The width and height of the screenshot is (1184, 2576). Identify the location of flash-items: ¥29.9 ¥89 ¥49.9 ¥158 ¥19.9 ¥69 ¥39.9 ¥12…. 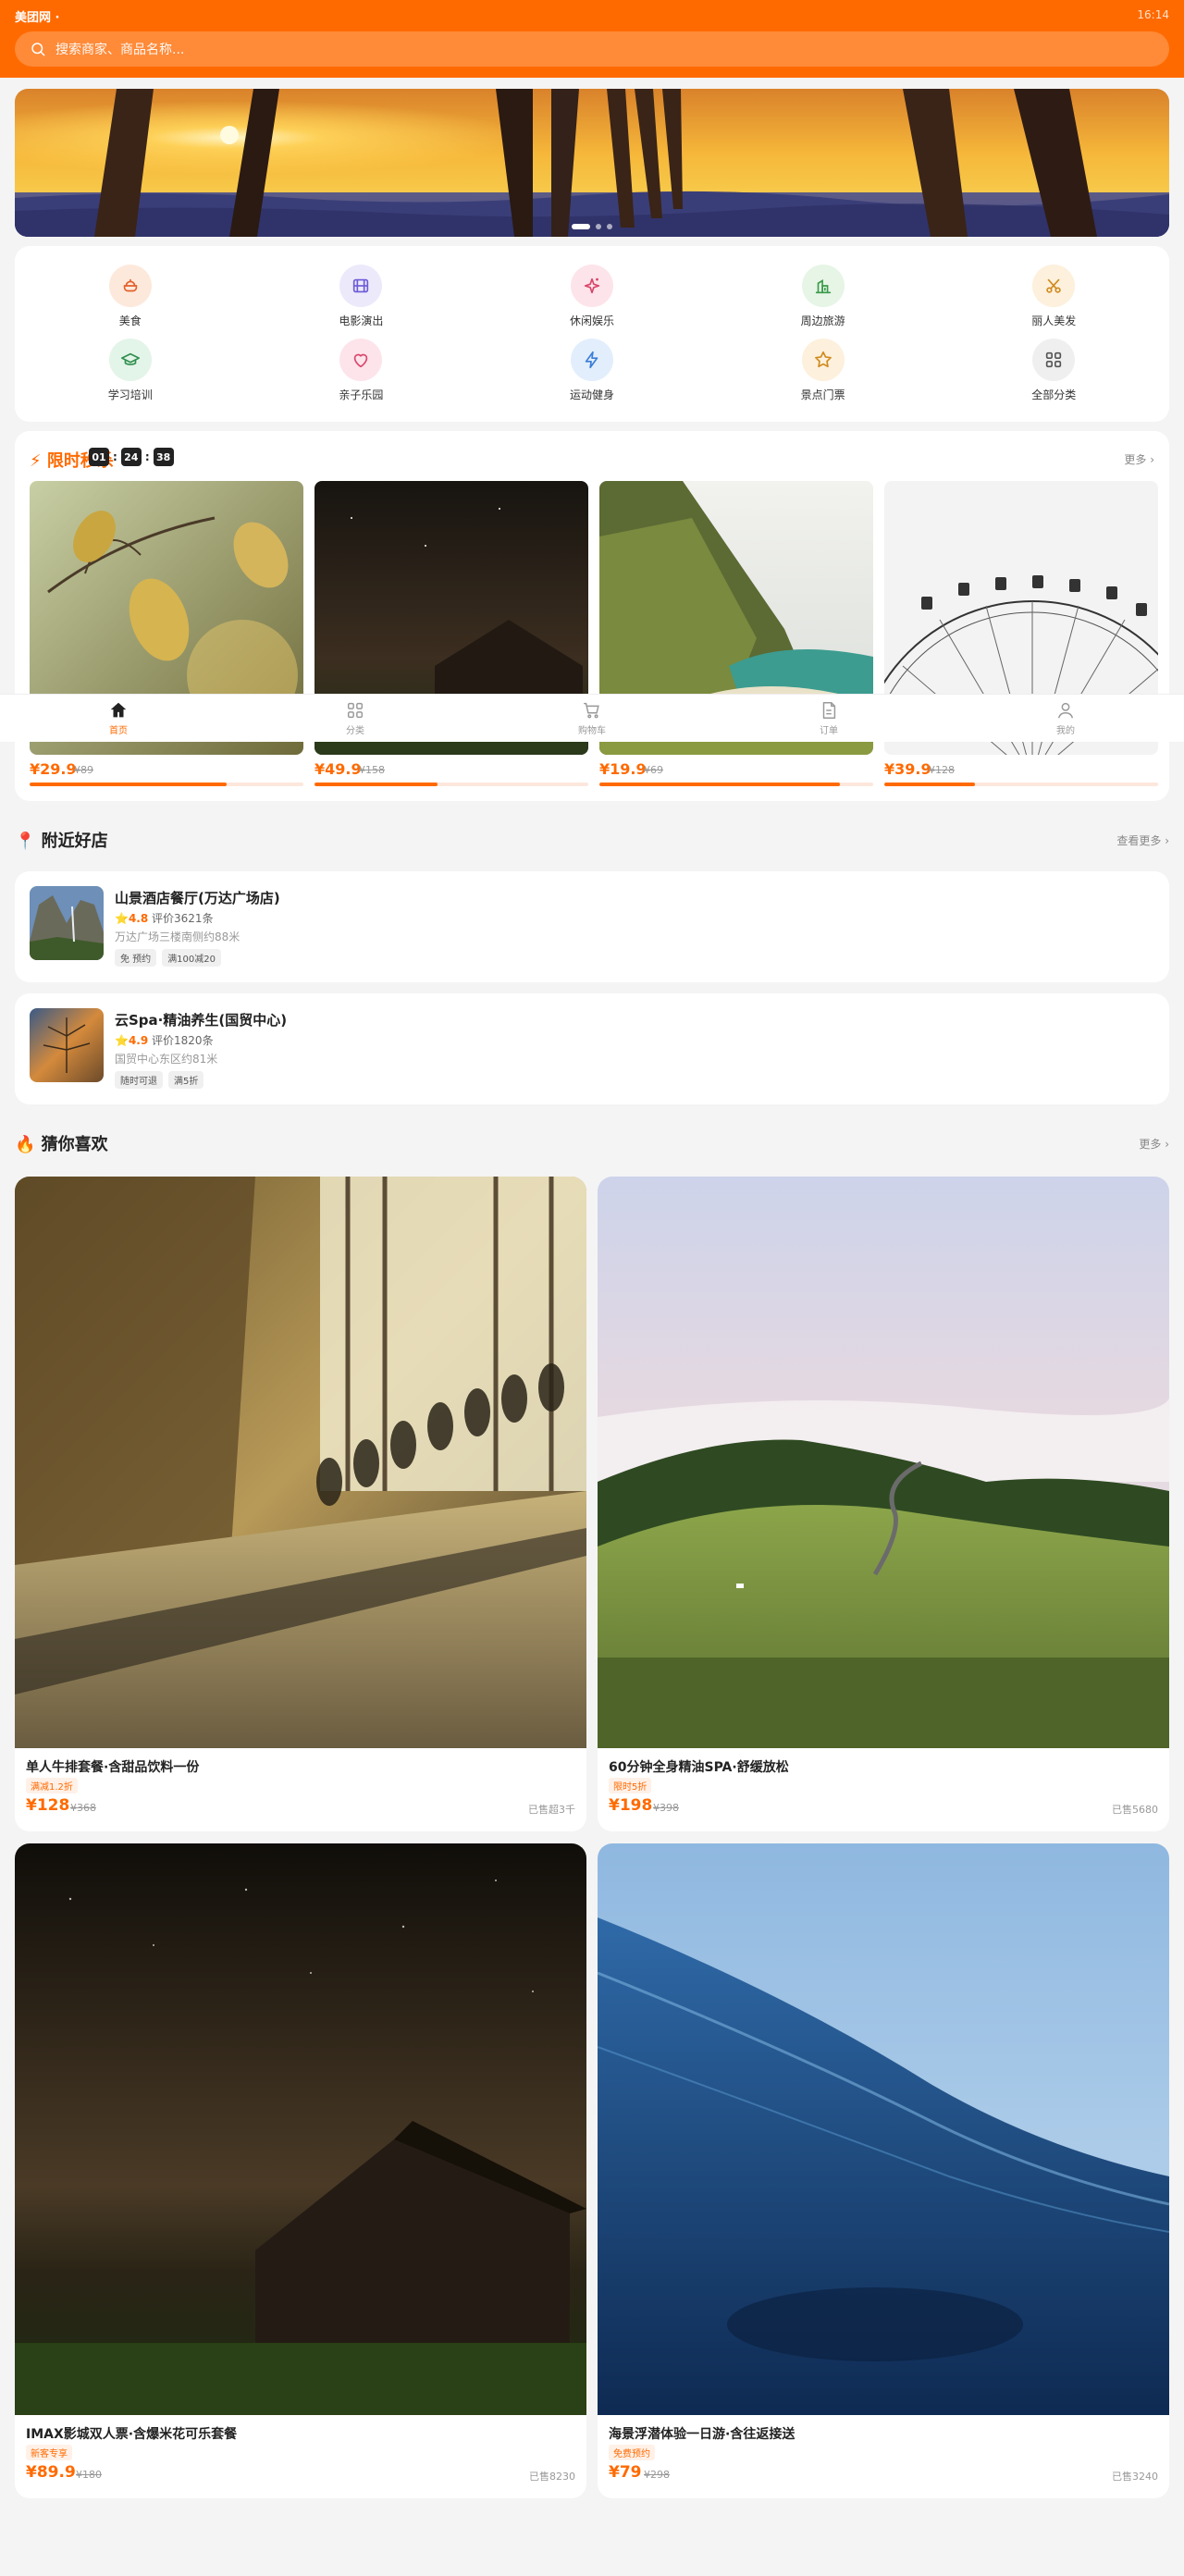
(599, 636).